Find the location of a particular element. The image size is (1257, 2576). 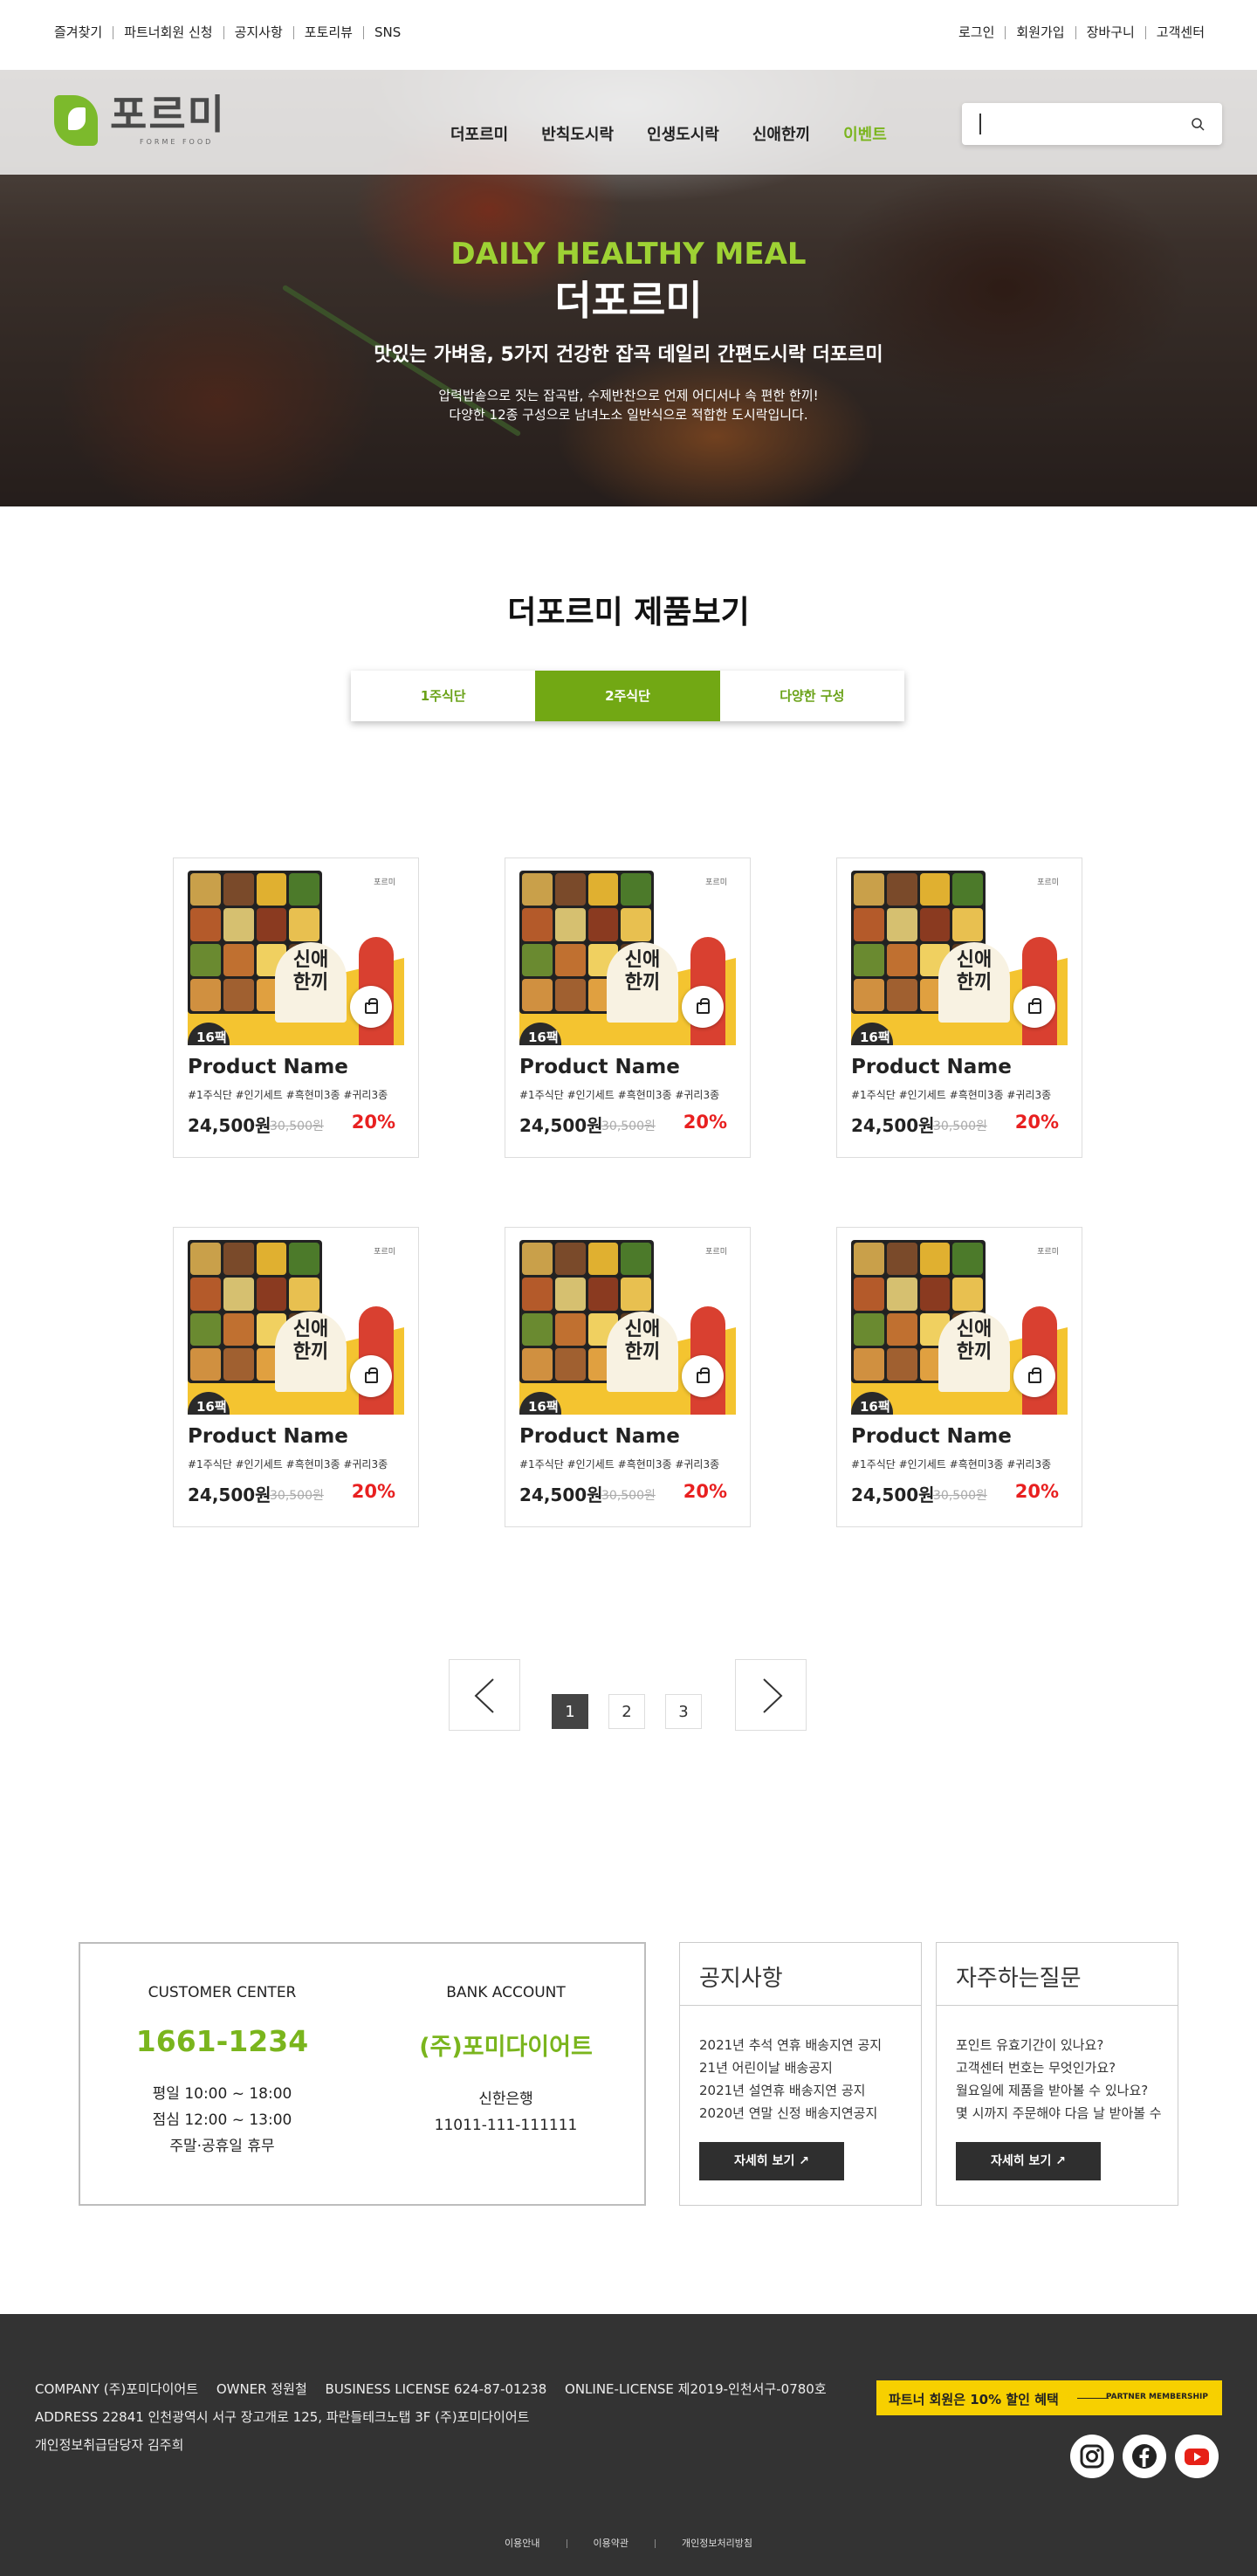

faq-item: 월요일에 제품을 받아볼 수 있나요? is located at coordinates (1060, 2090).